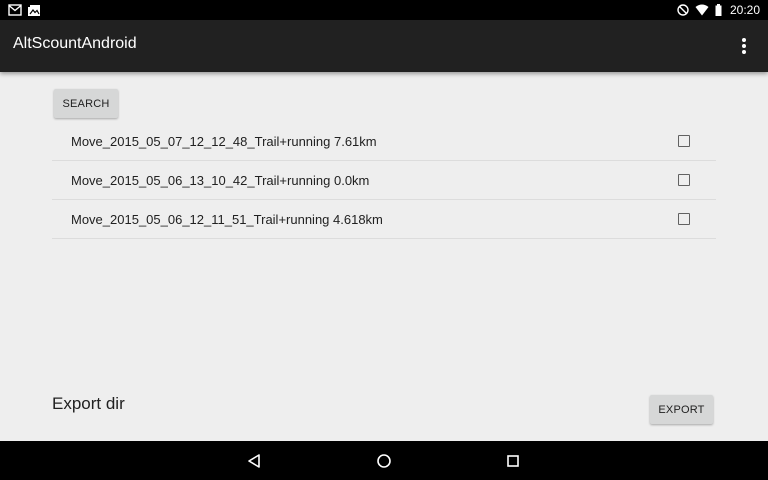 This screenshot has width=768, height=480. I want to click on export-dir-label: Export dir, so click(88, 403).